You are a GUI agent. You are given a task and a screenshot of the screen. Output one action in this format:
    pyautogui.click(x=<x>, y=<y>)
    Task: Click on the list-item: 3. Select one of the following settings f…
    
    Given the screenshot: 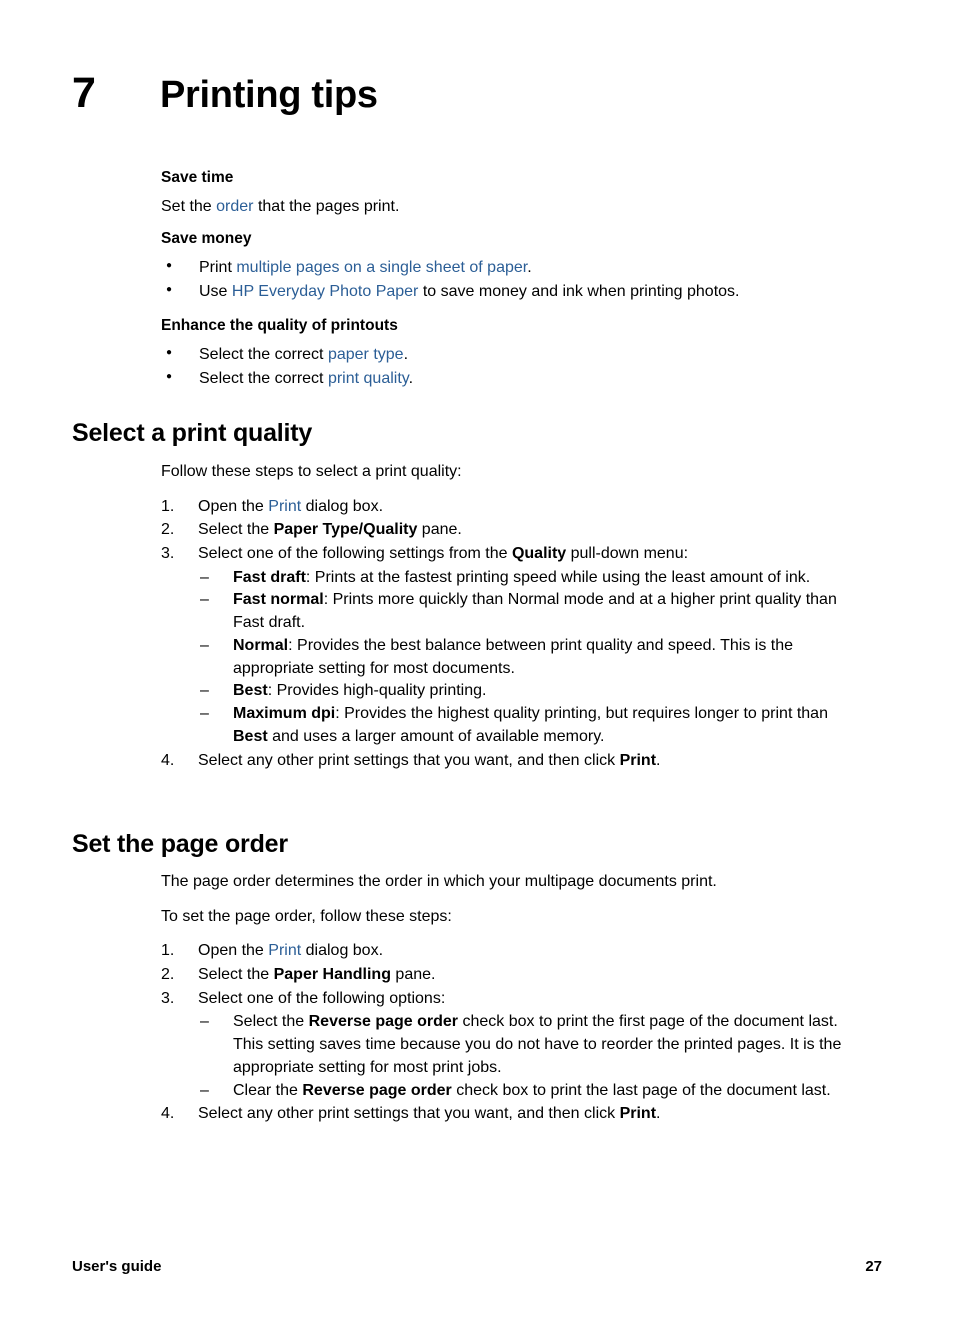 What is the action you would take?
    pyautogui.click(x=506, y=645)
    